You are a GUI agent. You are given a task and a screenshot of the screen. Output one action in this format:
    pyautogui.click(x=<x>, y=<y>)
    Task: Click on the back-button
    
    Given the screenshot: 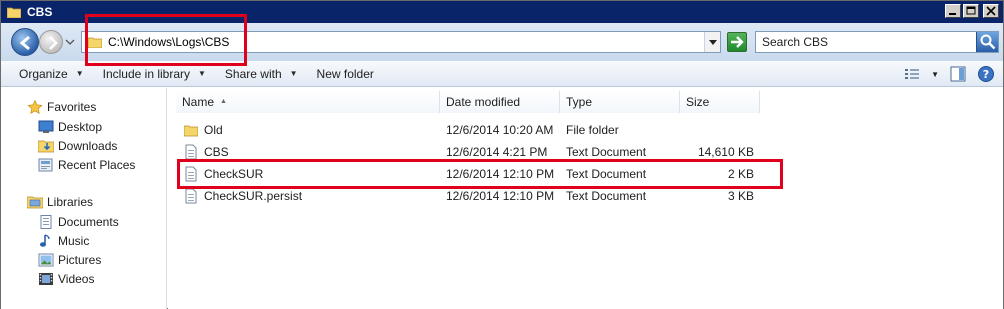 What is the action you would take?
    pyautogui.click(x=25, y=42)
    